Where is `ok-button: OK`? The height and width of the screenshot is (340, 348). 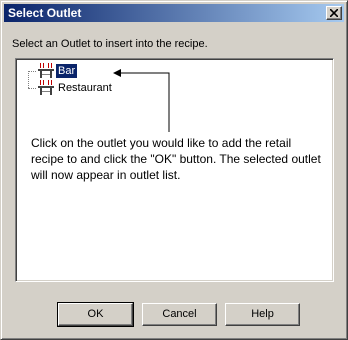 ok-button: OK is located at coordinates (95, 314).